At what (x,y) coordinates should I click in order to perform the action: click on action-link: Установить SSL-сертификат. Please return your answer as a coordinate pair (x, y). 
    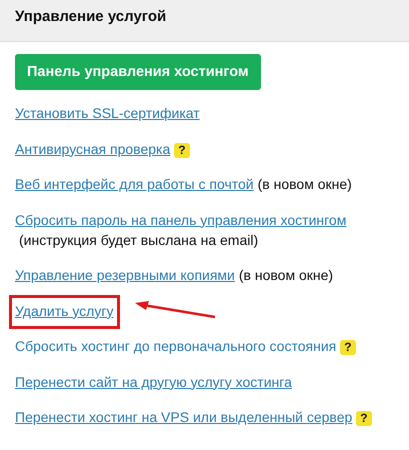
    Looking at the image, I should click on (107, 113).